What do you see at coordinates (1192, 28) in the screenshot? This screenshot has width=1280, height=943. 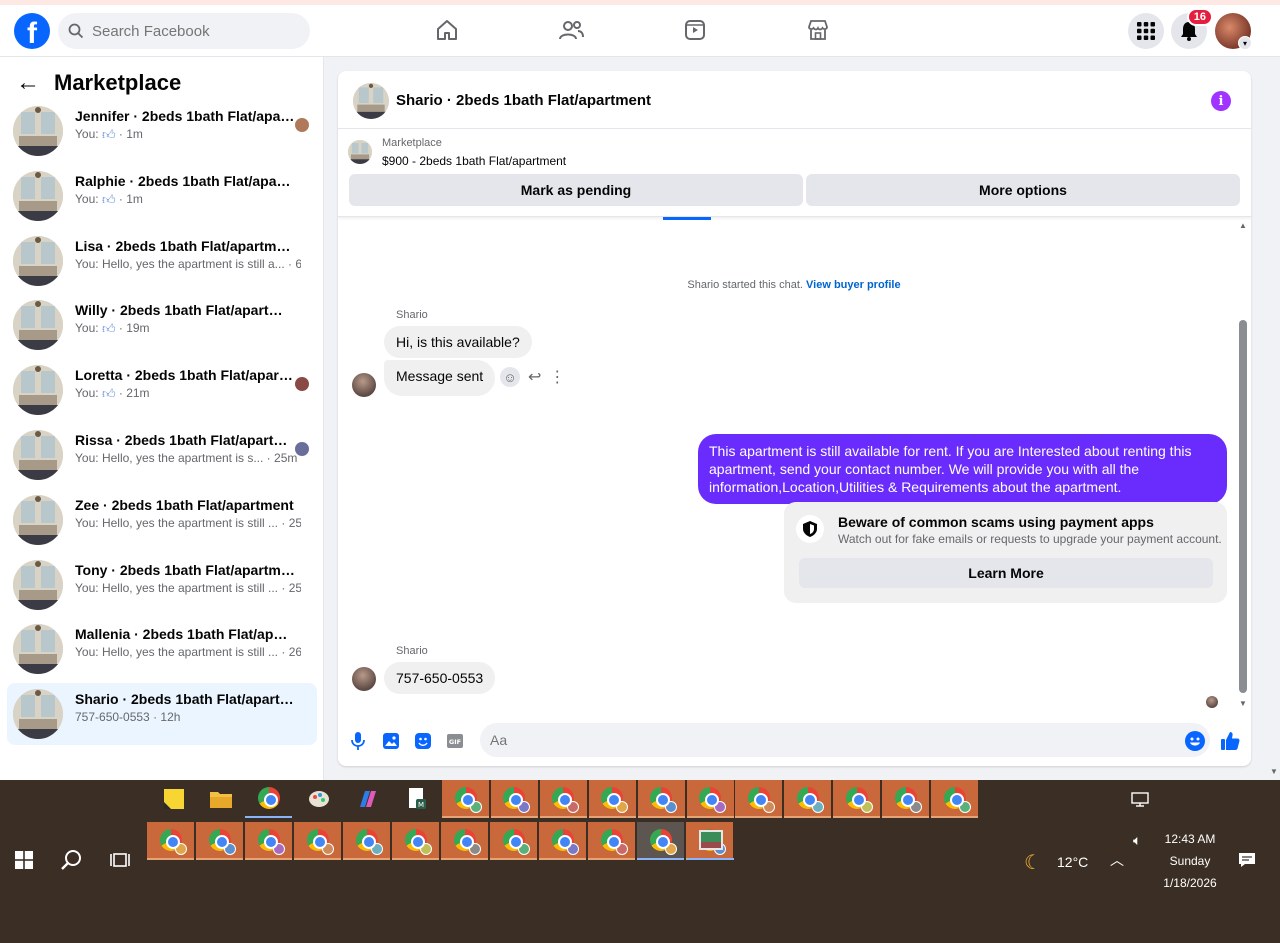 I see `notifications-button: 16` at bounding box center [1192, 28].